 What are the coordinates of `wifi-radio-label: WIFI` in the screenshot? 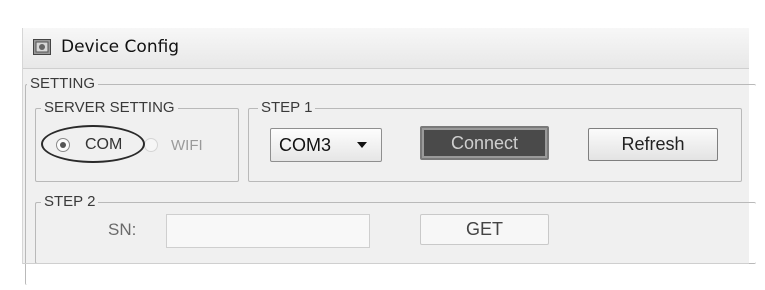 It's located at (187, 145).